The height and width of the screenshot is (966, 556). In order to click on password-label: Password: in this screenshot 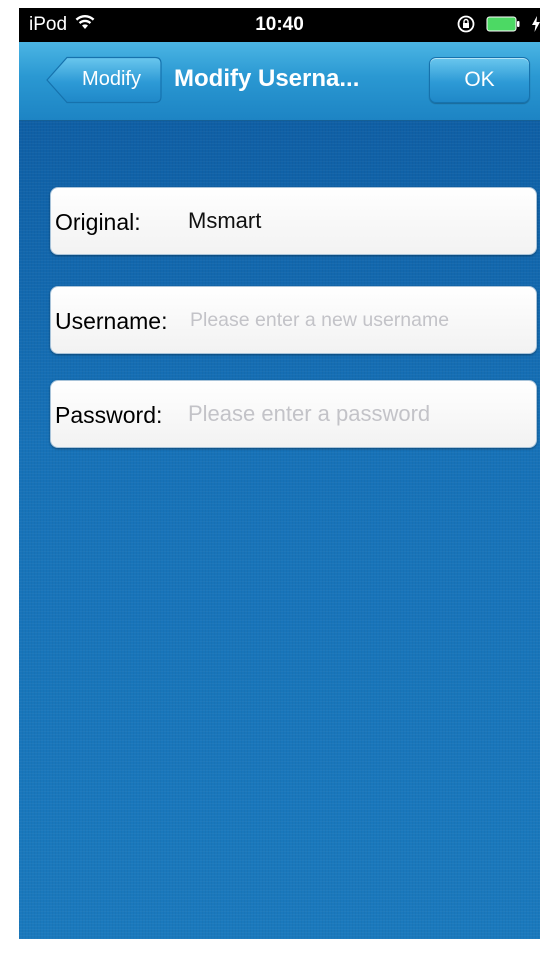, I will do `click(109, 415)`.